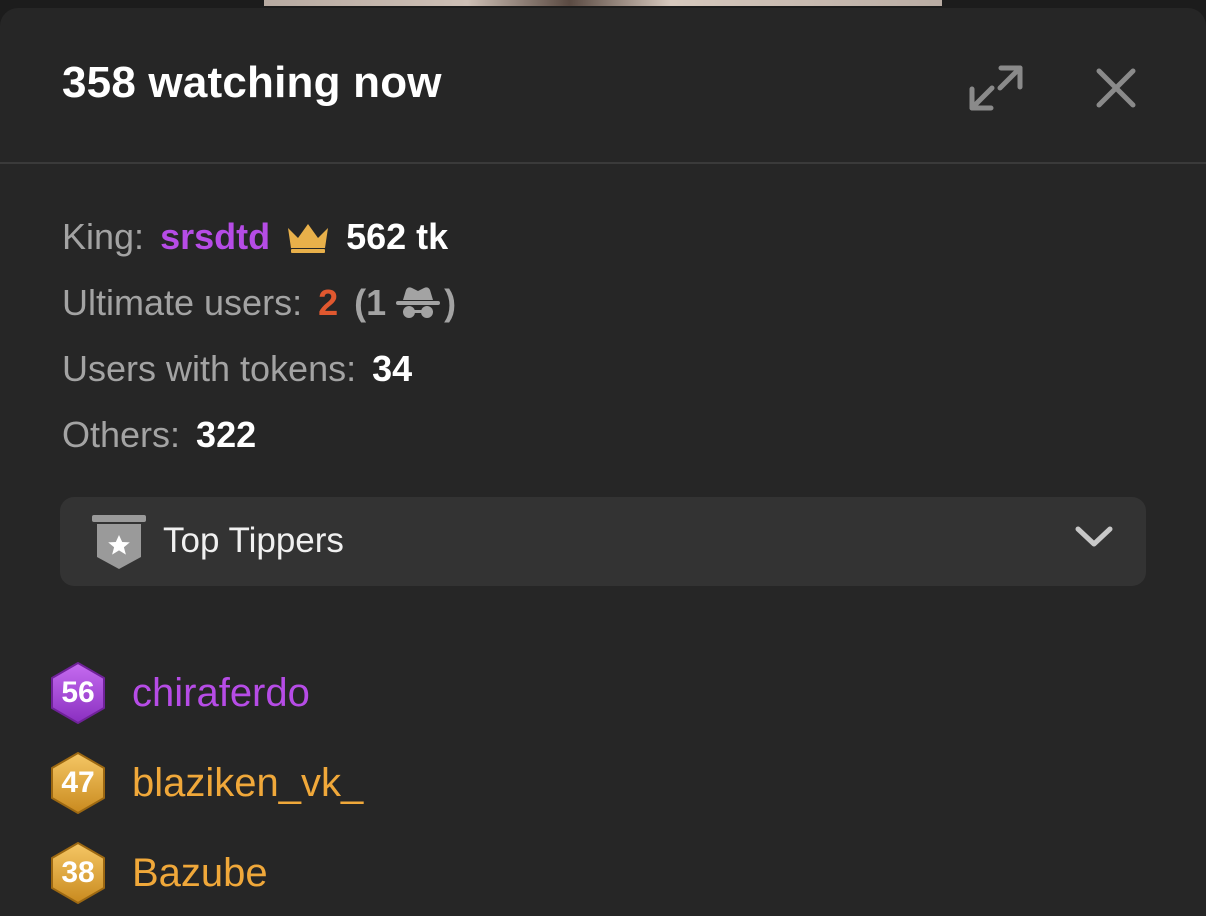 This screenshot has width=1206, height=916. Describe the element at coordinates (328, 302) in the screenshot. I see `ultimate-count: 2` at that location.